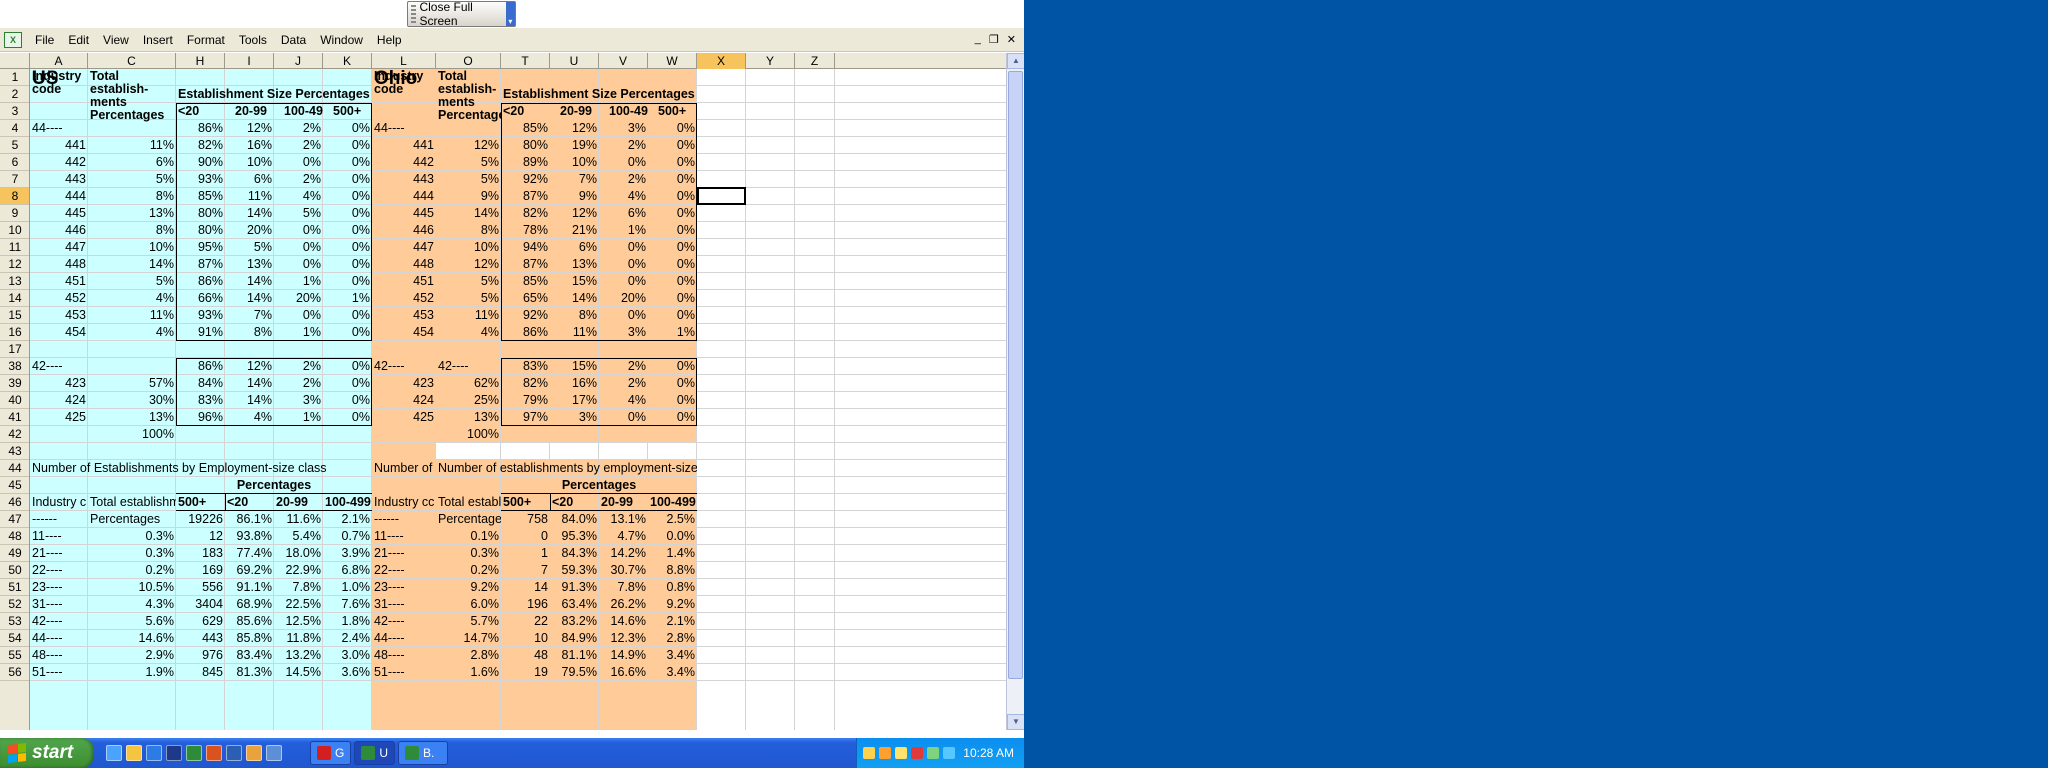 This screenshot has width=2048, height=768. What do you see at coordinates (623, 655) in the screenshot?
I see `ohio-number-cell: 14.9%` at bounding box center [623, 655].